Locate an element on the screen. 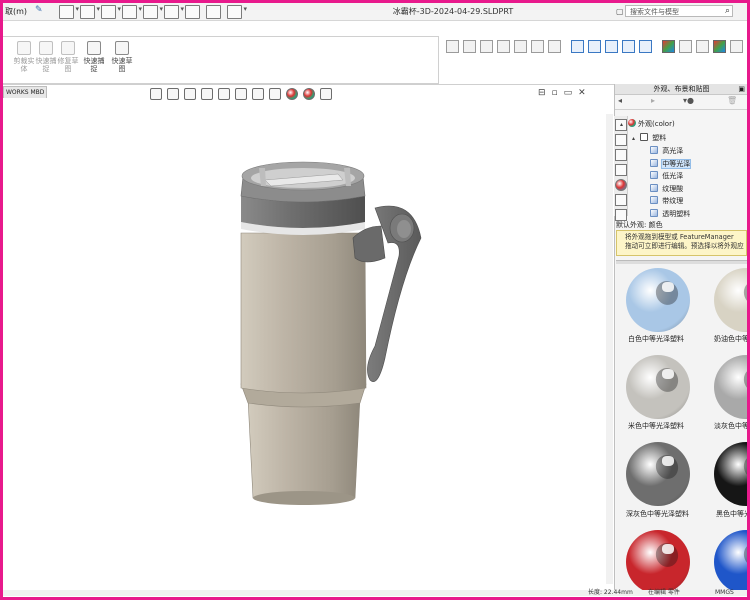  view-tools is located at coordinates (598, 46).